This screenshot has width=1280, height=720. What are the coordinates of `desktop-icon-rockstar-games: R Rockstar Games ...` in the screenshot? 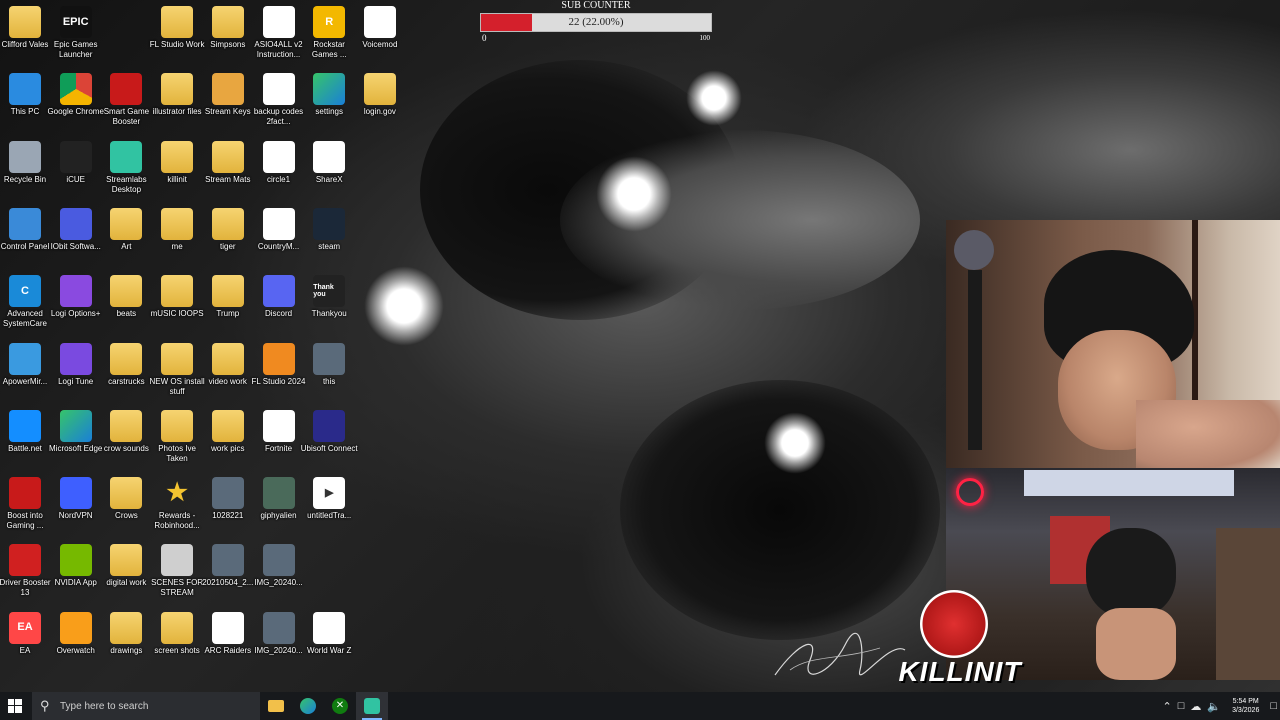 It's located at (329, 37).